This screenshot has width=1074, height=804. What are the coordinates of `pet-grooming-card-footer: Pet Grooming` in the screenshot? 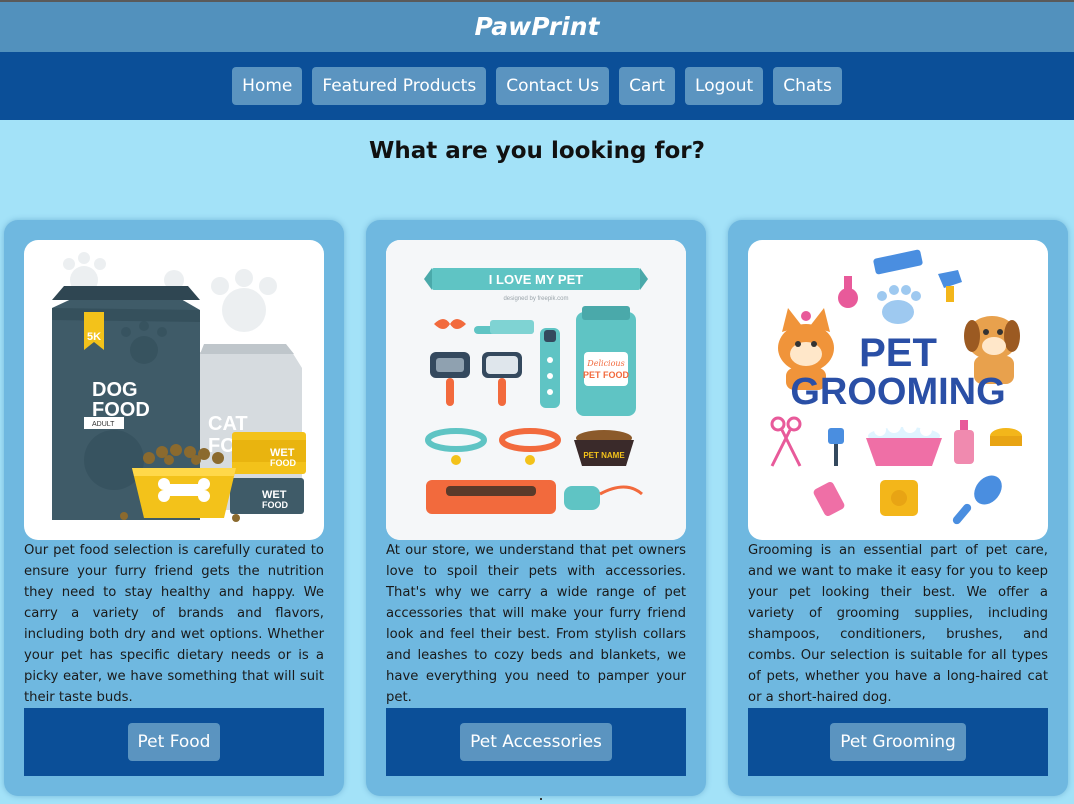 It's located at (898, 742).